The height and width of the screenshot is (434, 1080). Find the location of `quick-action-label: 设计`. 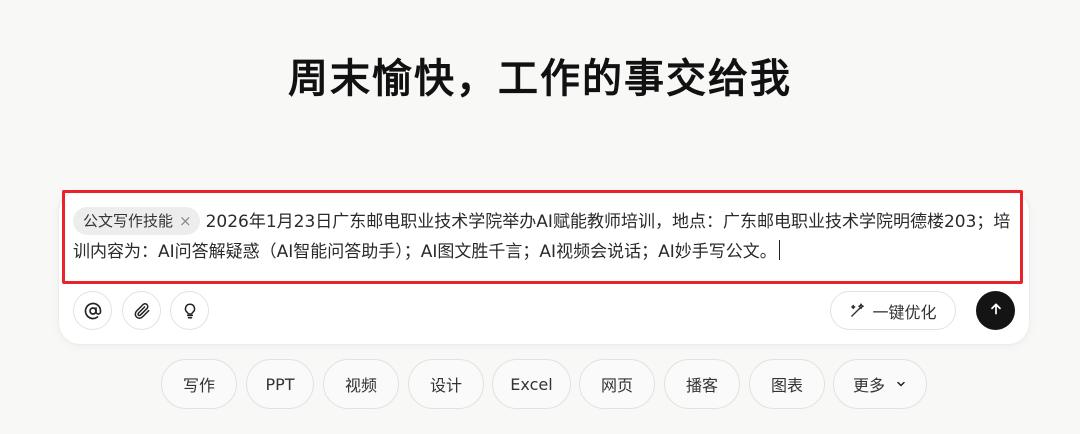

quick-action-label: 设计 is located at coordinates (445, 385).